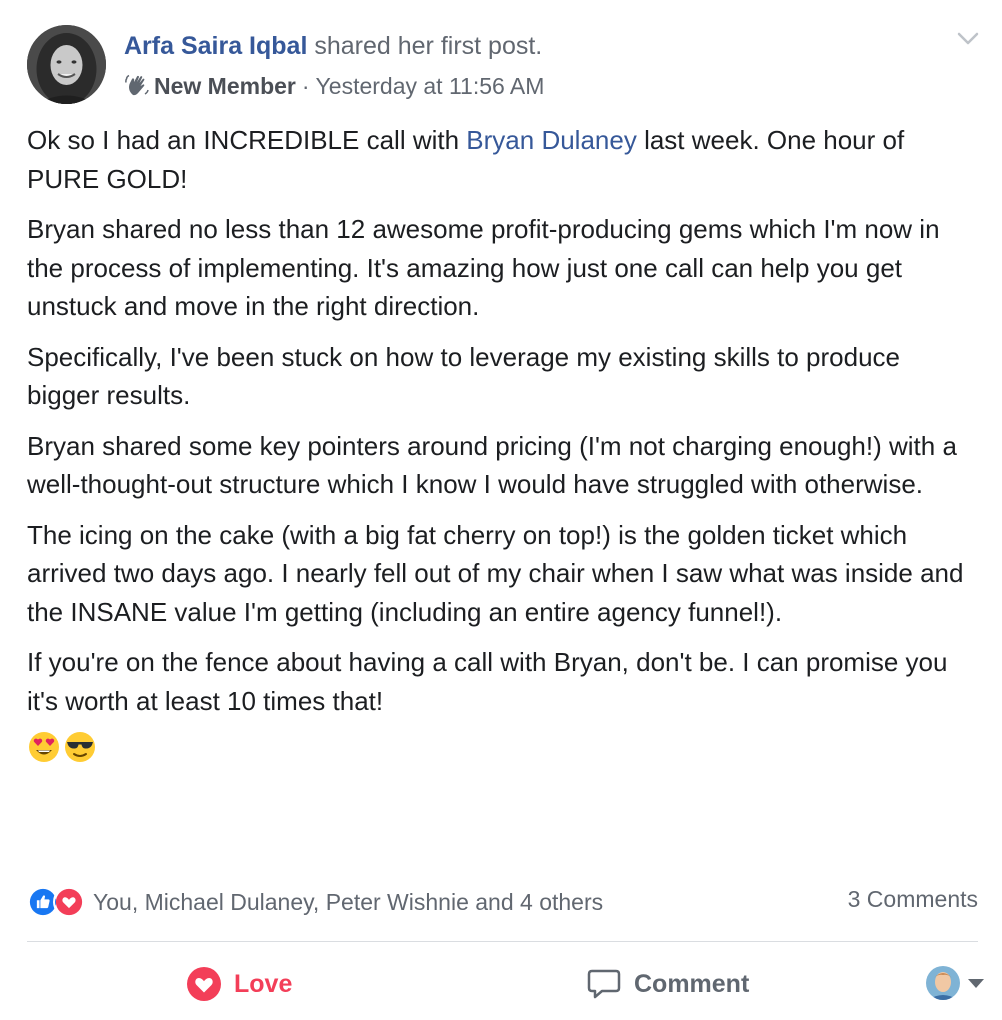 The height and width of the screenshot is (1020, 1002). I want to click on comment-count-link: 3 Comments, so click(913, 899).